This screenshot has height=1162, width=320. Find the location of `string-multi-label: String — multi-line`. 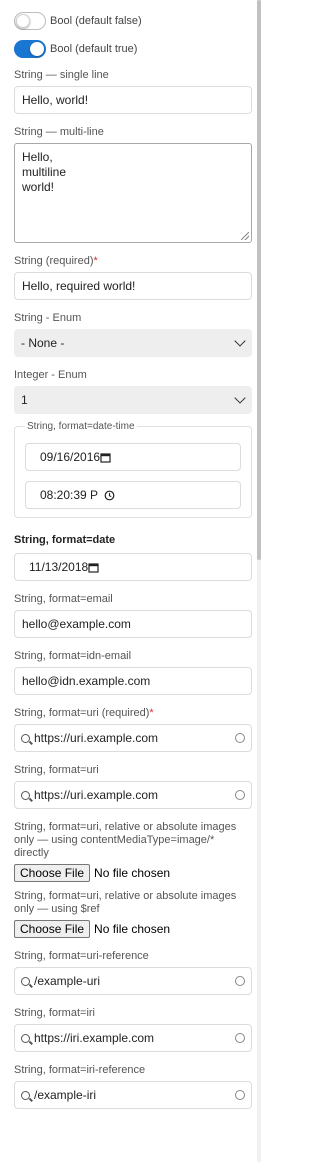

string-multi-label: String — multi-line is located at coordinates (59, 132).